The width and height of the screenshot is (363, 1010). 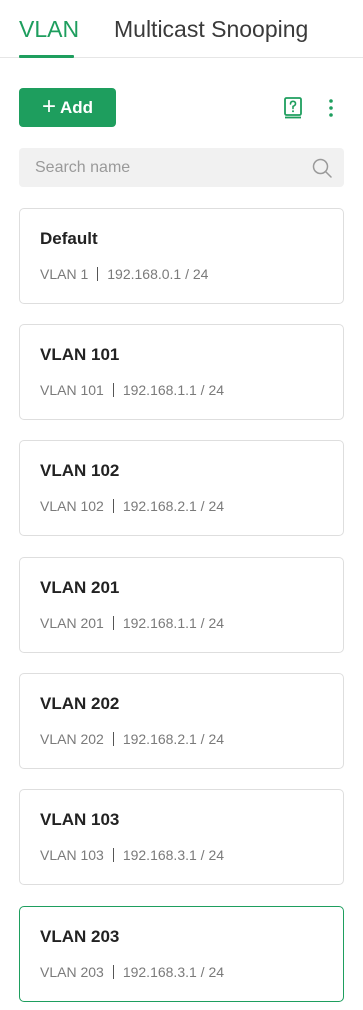 What do you see at coordinates (46, 56) in the screenshot?
I see `active-tab-indicator` at bounding box center [46, 56].